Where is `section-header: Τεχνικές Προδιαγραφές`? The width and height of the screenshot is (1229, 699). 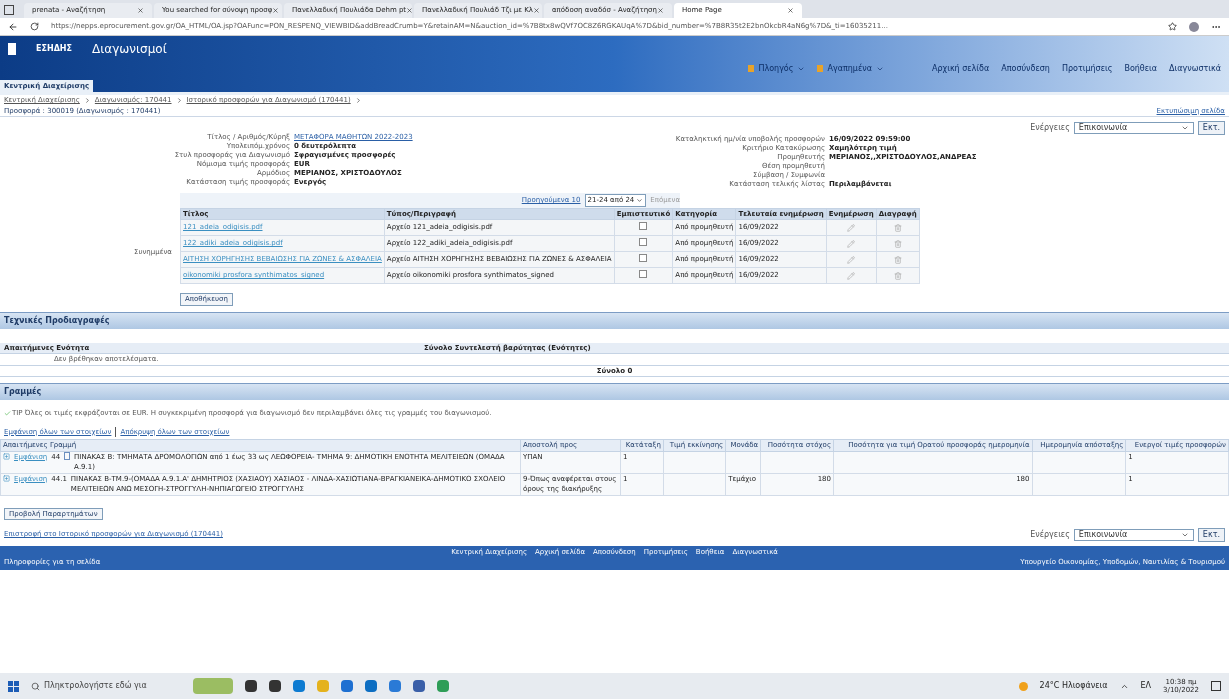 section-header: Τεχνικές Προδιαγραφές is located at coordinates (614, 320).